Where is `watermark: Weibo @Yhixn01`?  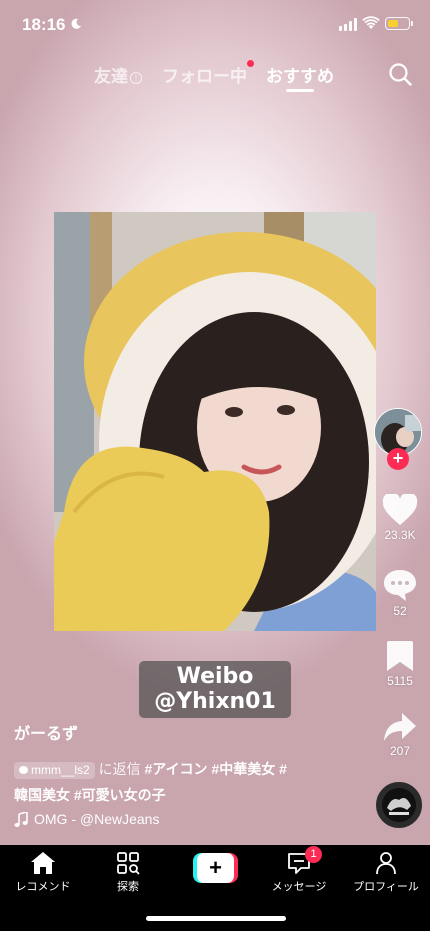
watermark: Weibo @Yhixn01 is located at coordinates (215, 689).